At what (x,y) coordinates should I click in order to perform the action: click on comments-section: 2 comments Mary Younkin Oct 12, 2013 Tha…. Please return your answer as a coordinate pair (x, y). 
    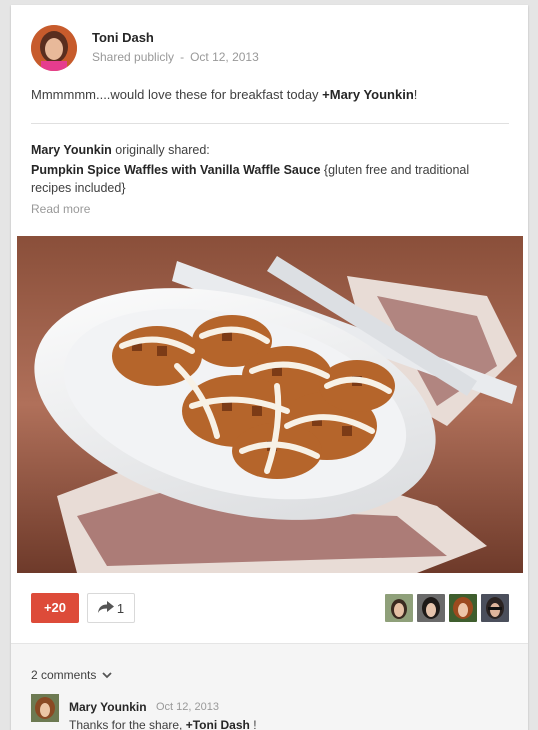
    Looking at the image, I should click on (269, 686).